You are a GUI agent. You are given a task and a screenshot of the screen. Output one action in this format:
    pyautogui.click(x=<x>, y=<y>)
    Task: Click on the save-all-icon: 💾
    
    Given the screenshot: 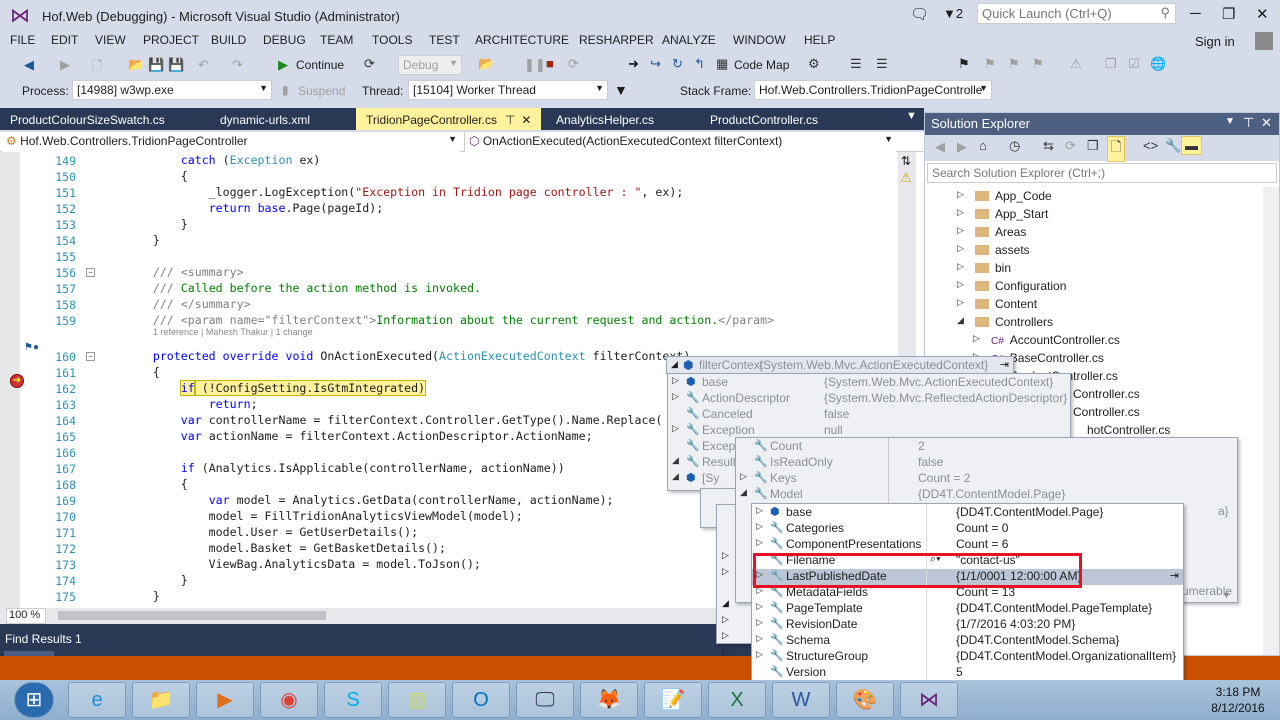 What is the action you would take?
    pyautogui.click(x=176, y=65)
    